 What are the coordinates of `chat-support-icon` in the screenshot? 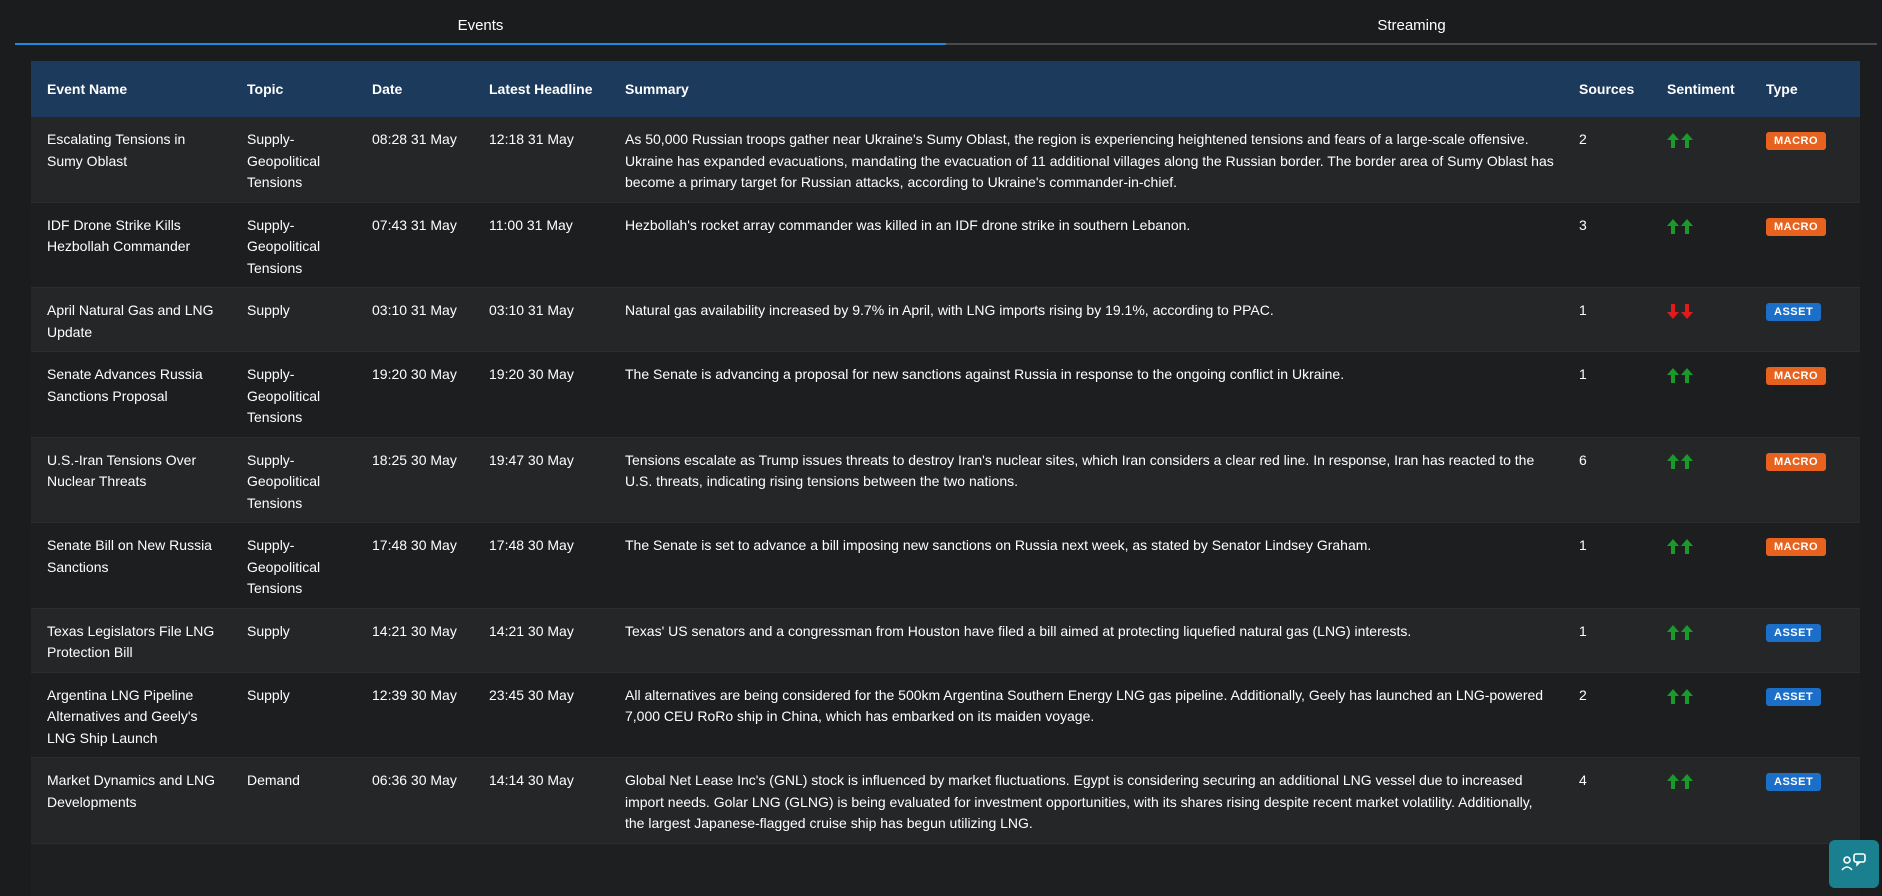 It's located at (1854, 864).